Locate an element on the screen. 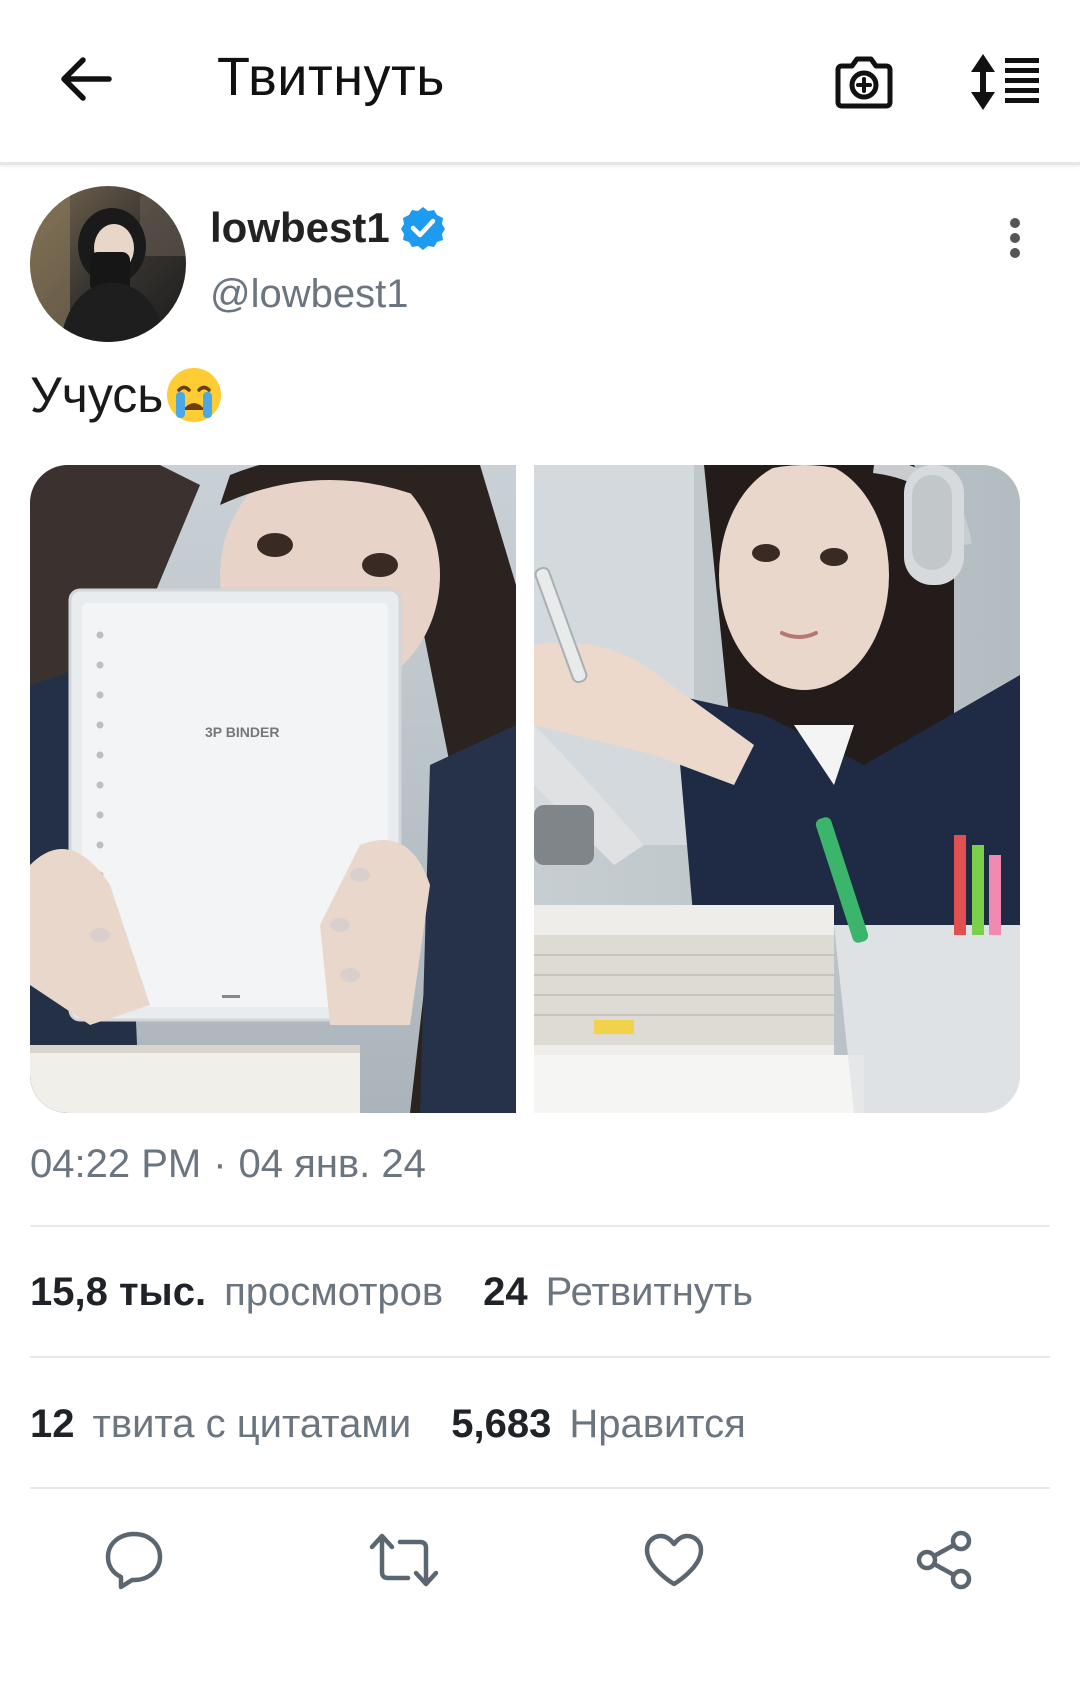 The height and width of the screenshot is (1696, 1080). more-options-button is located at coordinates (1015, 238).